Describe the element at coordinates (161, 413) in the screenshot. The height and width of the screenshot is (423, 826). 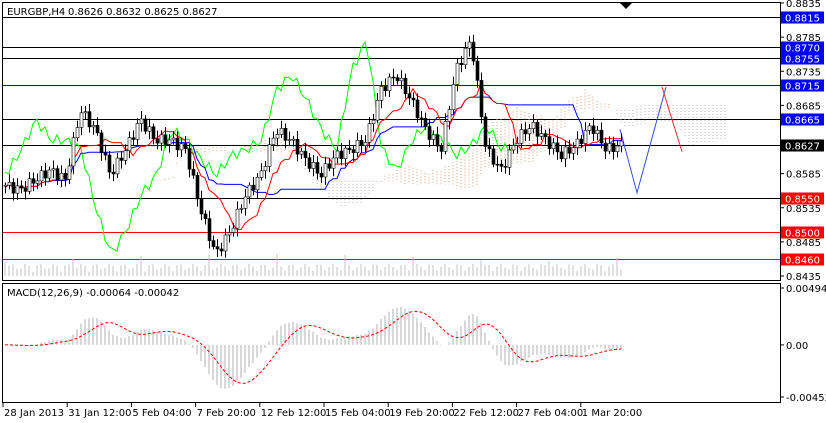
I see `time-tick-label: 5 Feb 04:00` at that location.